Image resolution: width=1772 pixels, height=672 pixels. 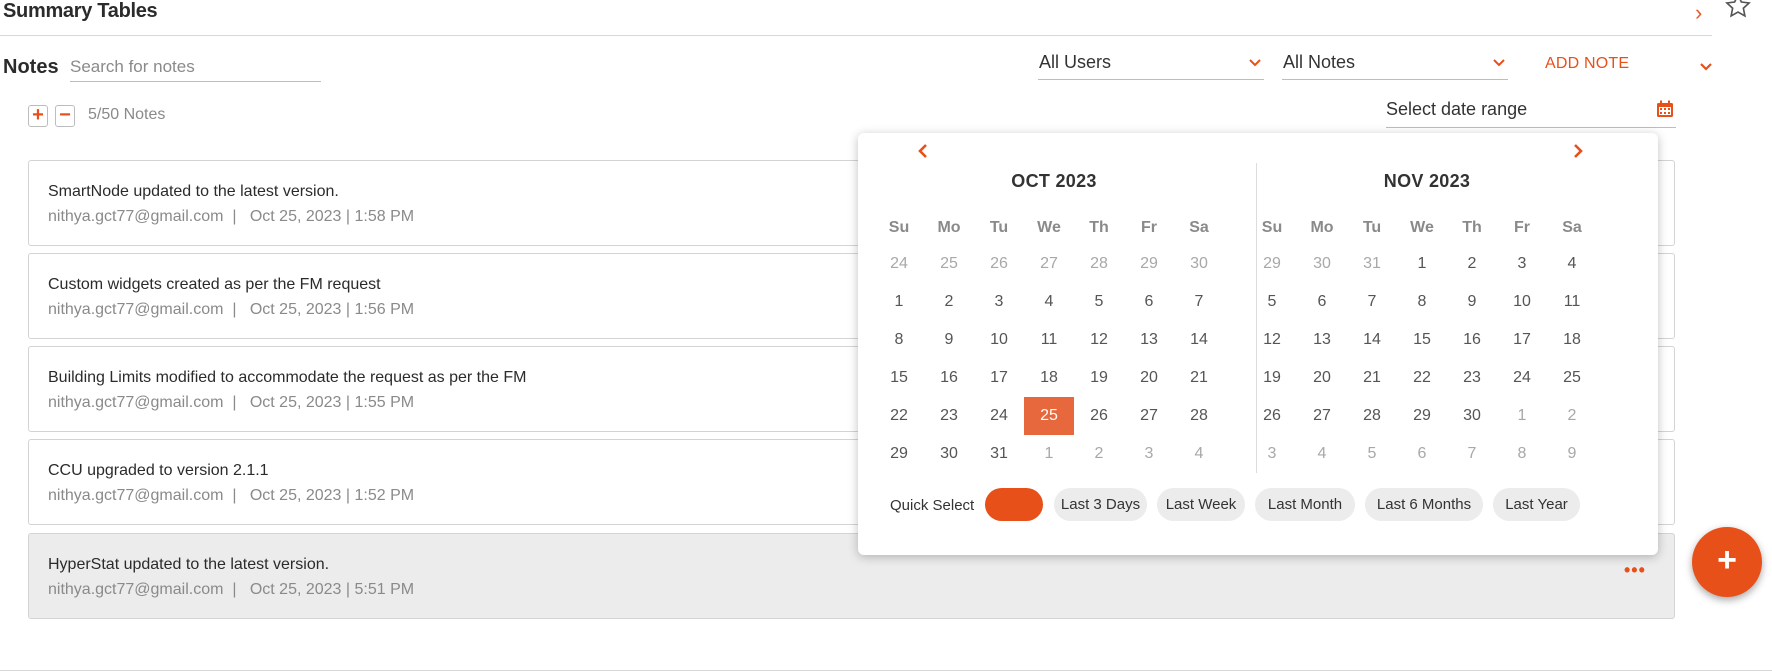 What do you see at coordinates (1587, 64) in the screenshot?
I see `add-note-button: ADD NOTE` at bounding box center [1587, 64].